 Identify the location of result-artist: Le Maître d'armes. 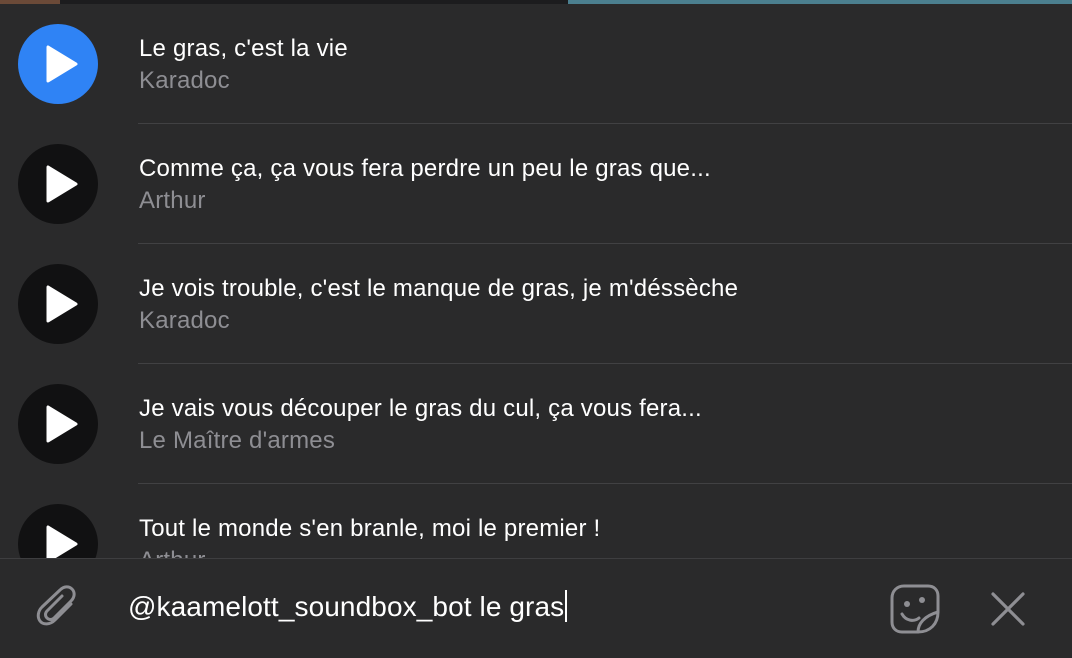
(237, 440).